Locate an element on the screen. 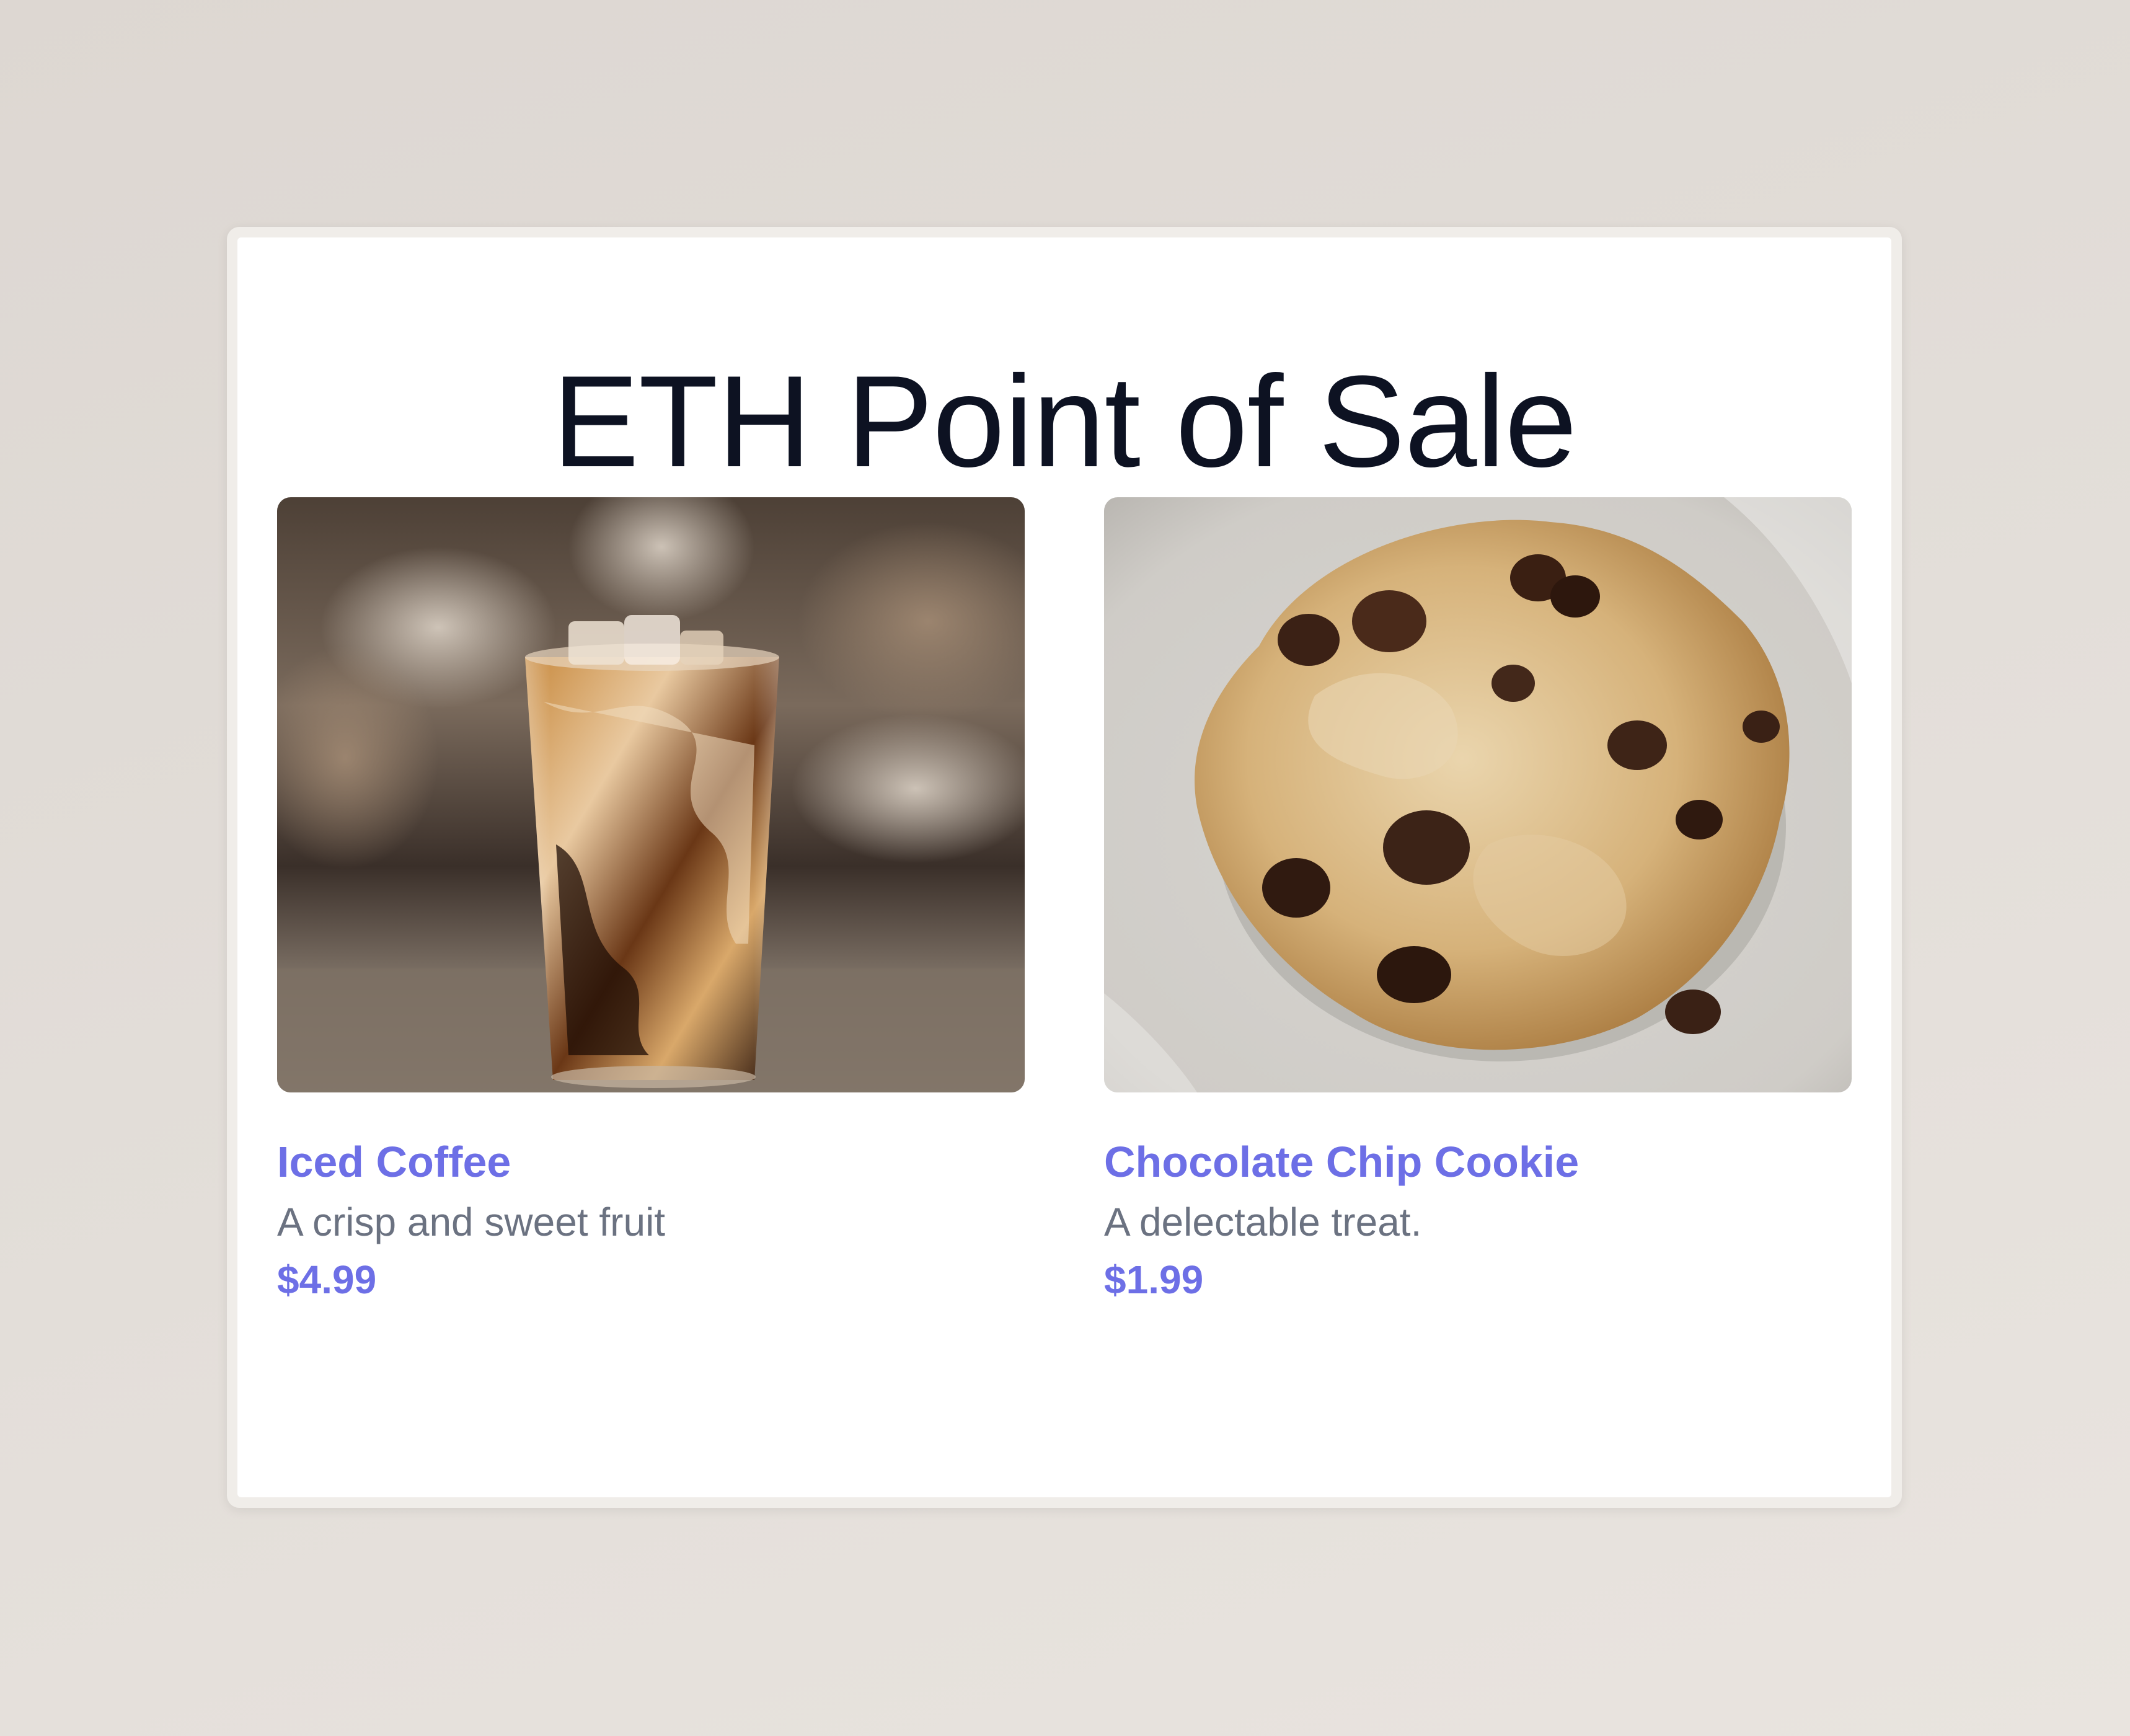  chocolate-chip-cookie-image is located at coordinates (1478, 794).